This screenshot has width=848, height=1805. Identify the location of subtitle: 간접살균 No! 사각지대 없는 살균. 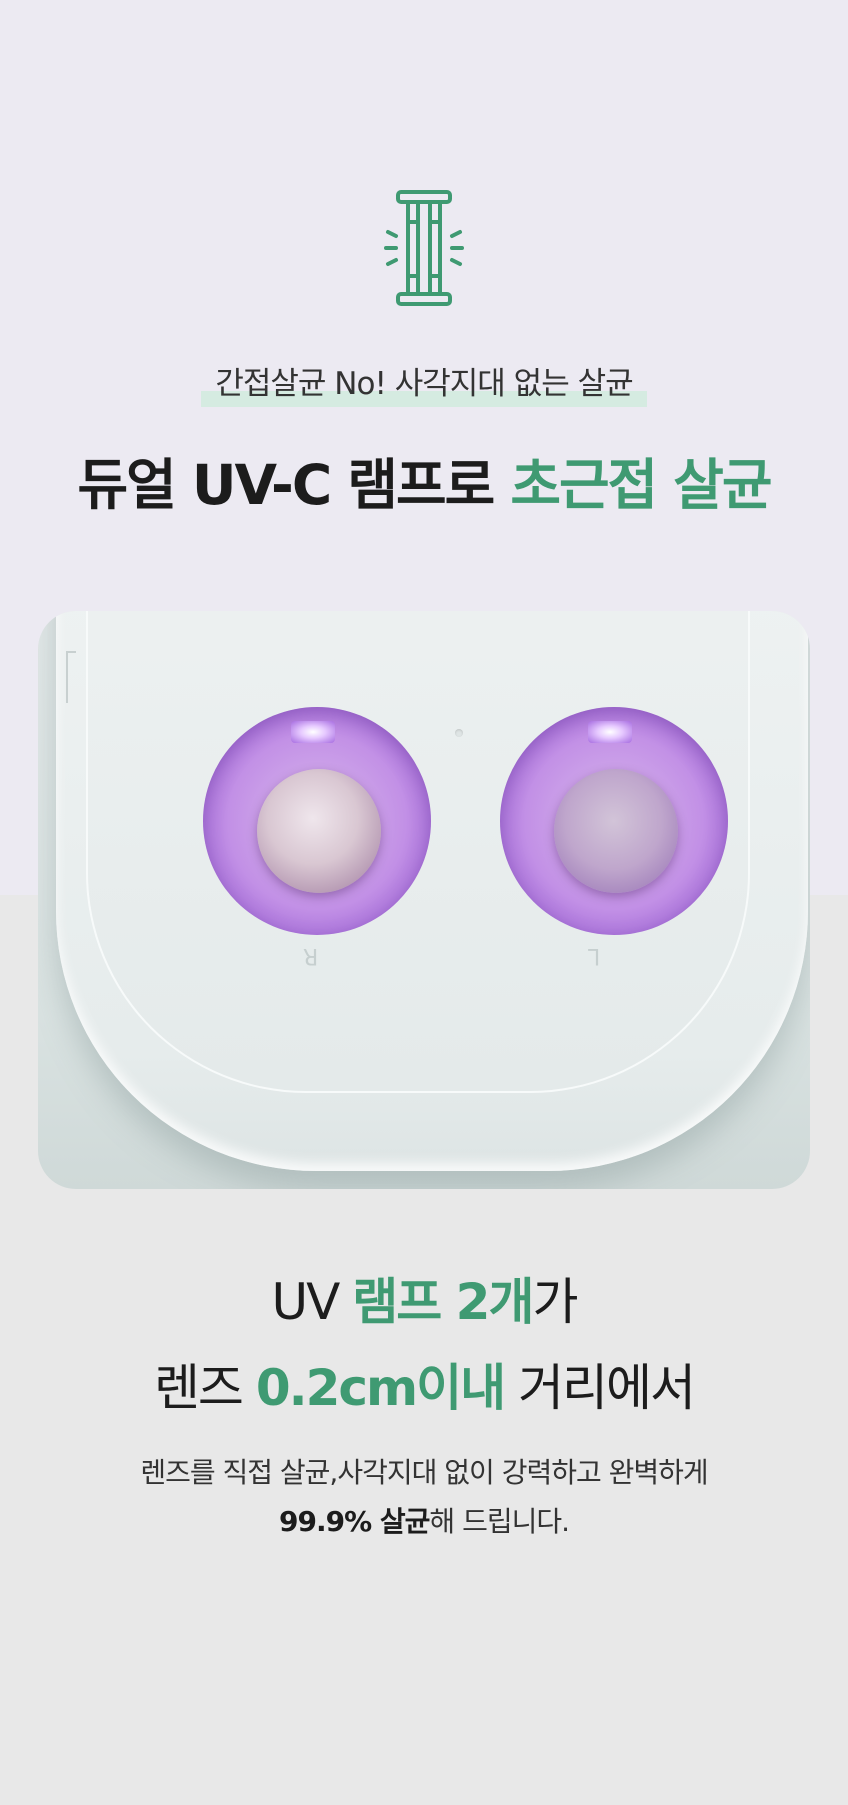
(424, 382).